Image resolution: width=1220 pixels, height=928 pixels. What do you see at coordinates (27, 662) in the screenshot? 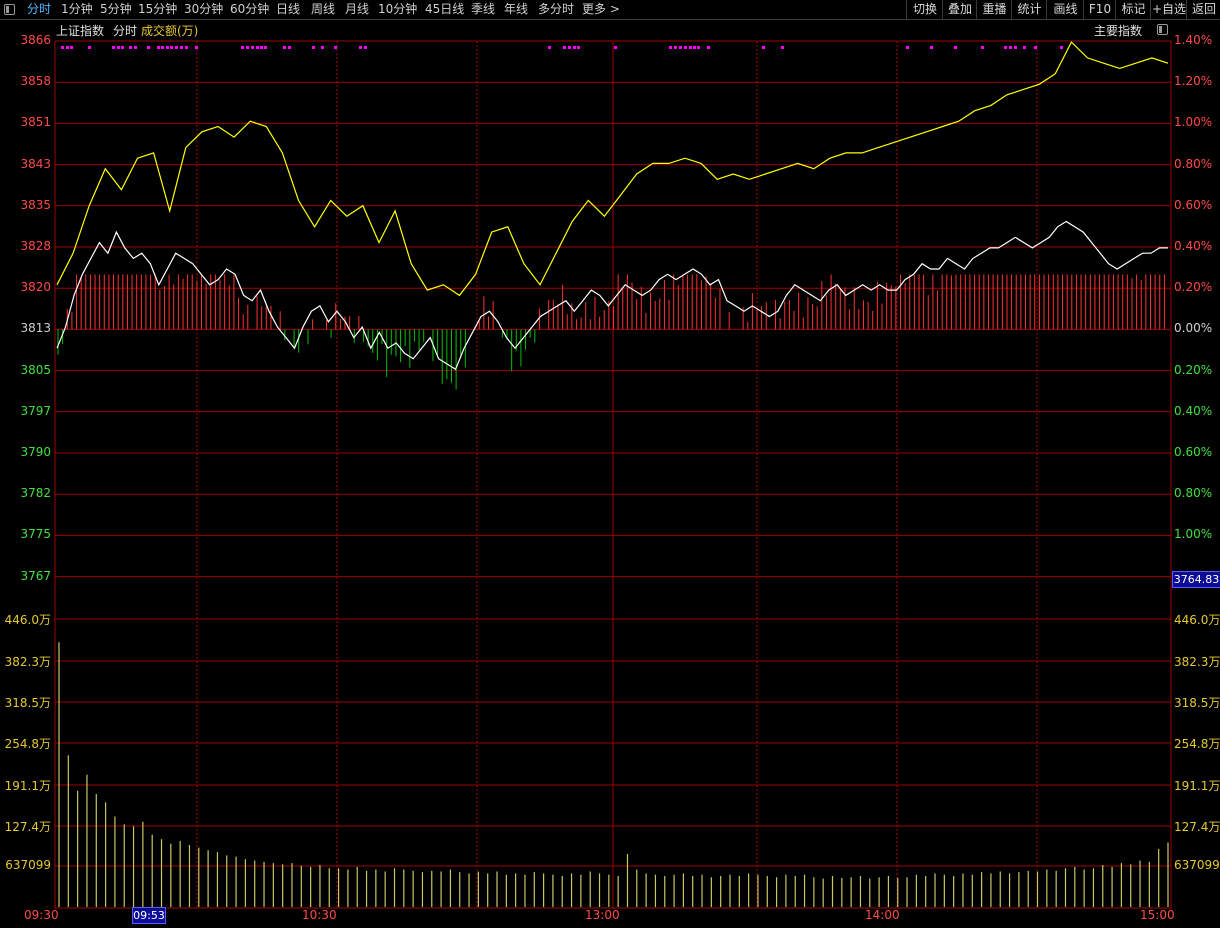
I see `volume-tick-left: 382.3万` at bounding box center [27, 662].